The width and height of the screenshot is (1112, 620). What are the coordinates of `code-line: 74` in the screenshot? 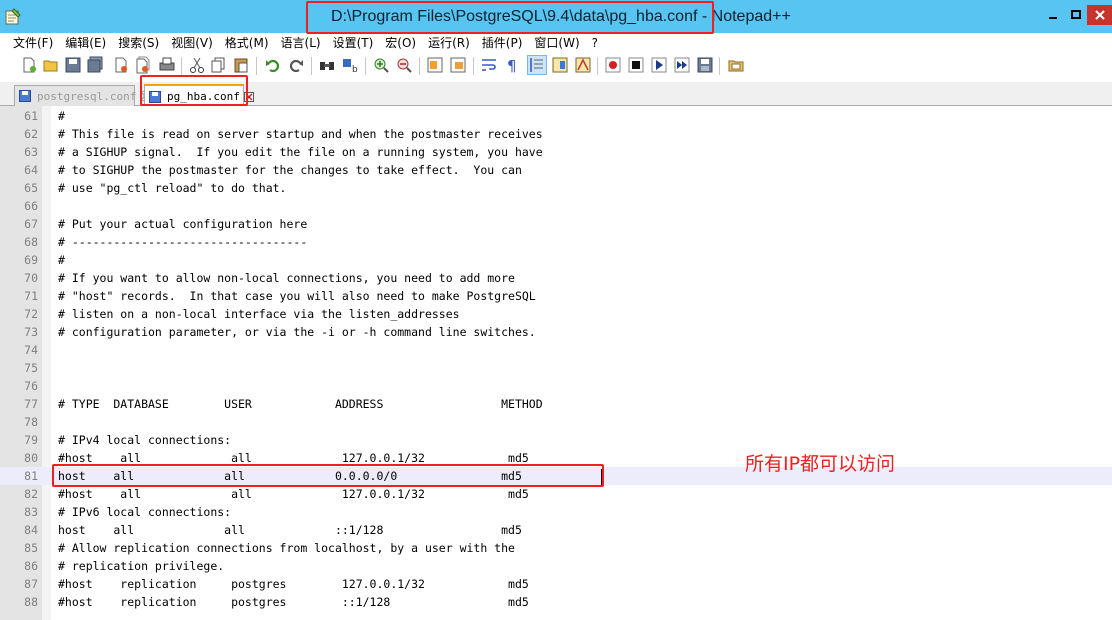 It's located at (556, 350).